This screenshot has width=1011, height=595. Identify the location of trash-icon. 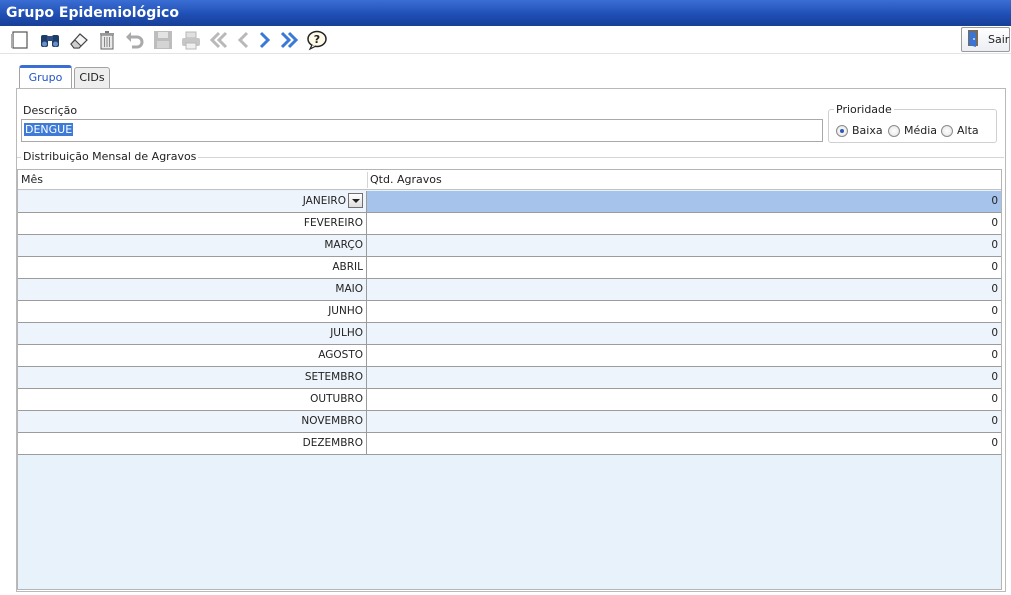
(107, 40).